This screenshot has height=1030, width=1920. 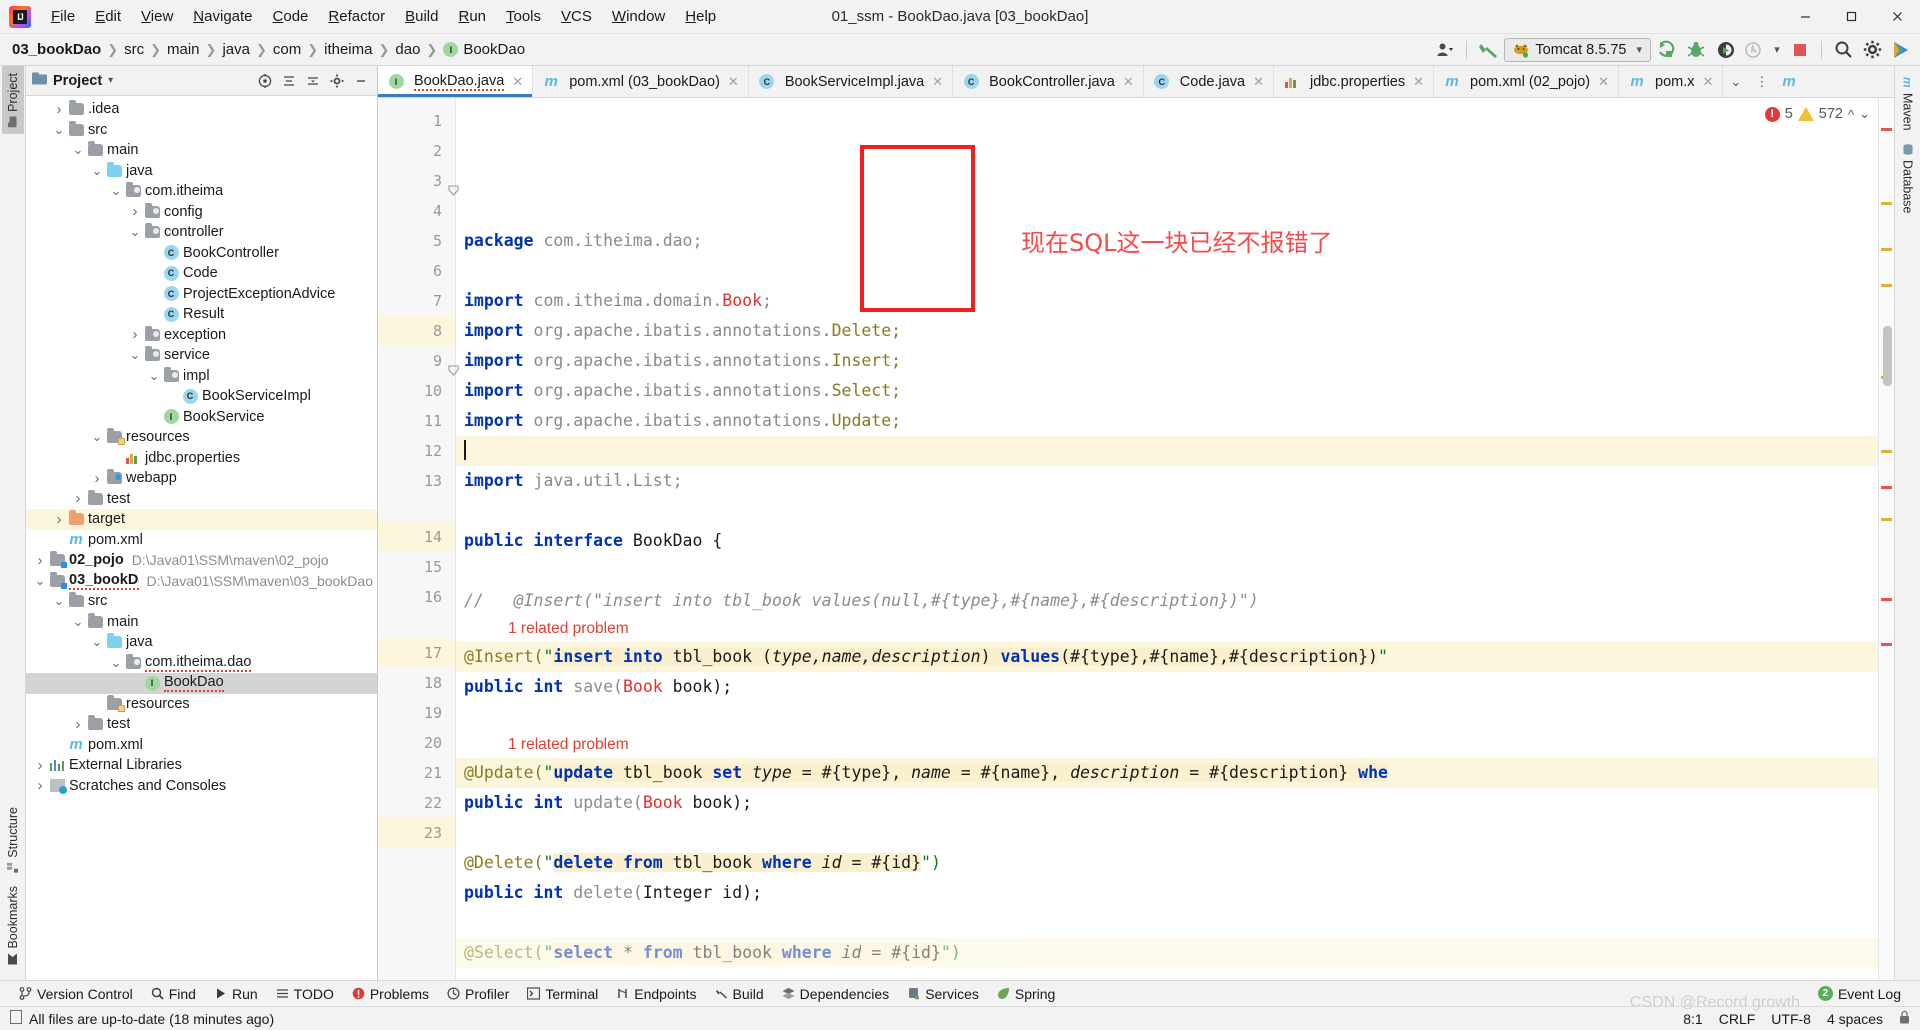 What do you see at coordinates (1777, 50) in the screenshot?
I see `profile-dropdown-icon: ▾` at bounding box center [1777, 50].